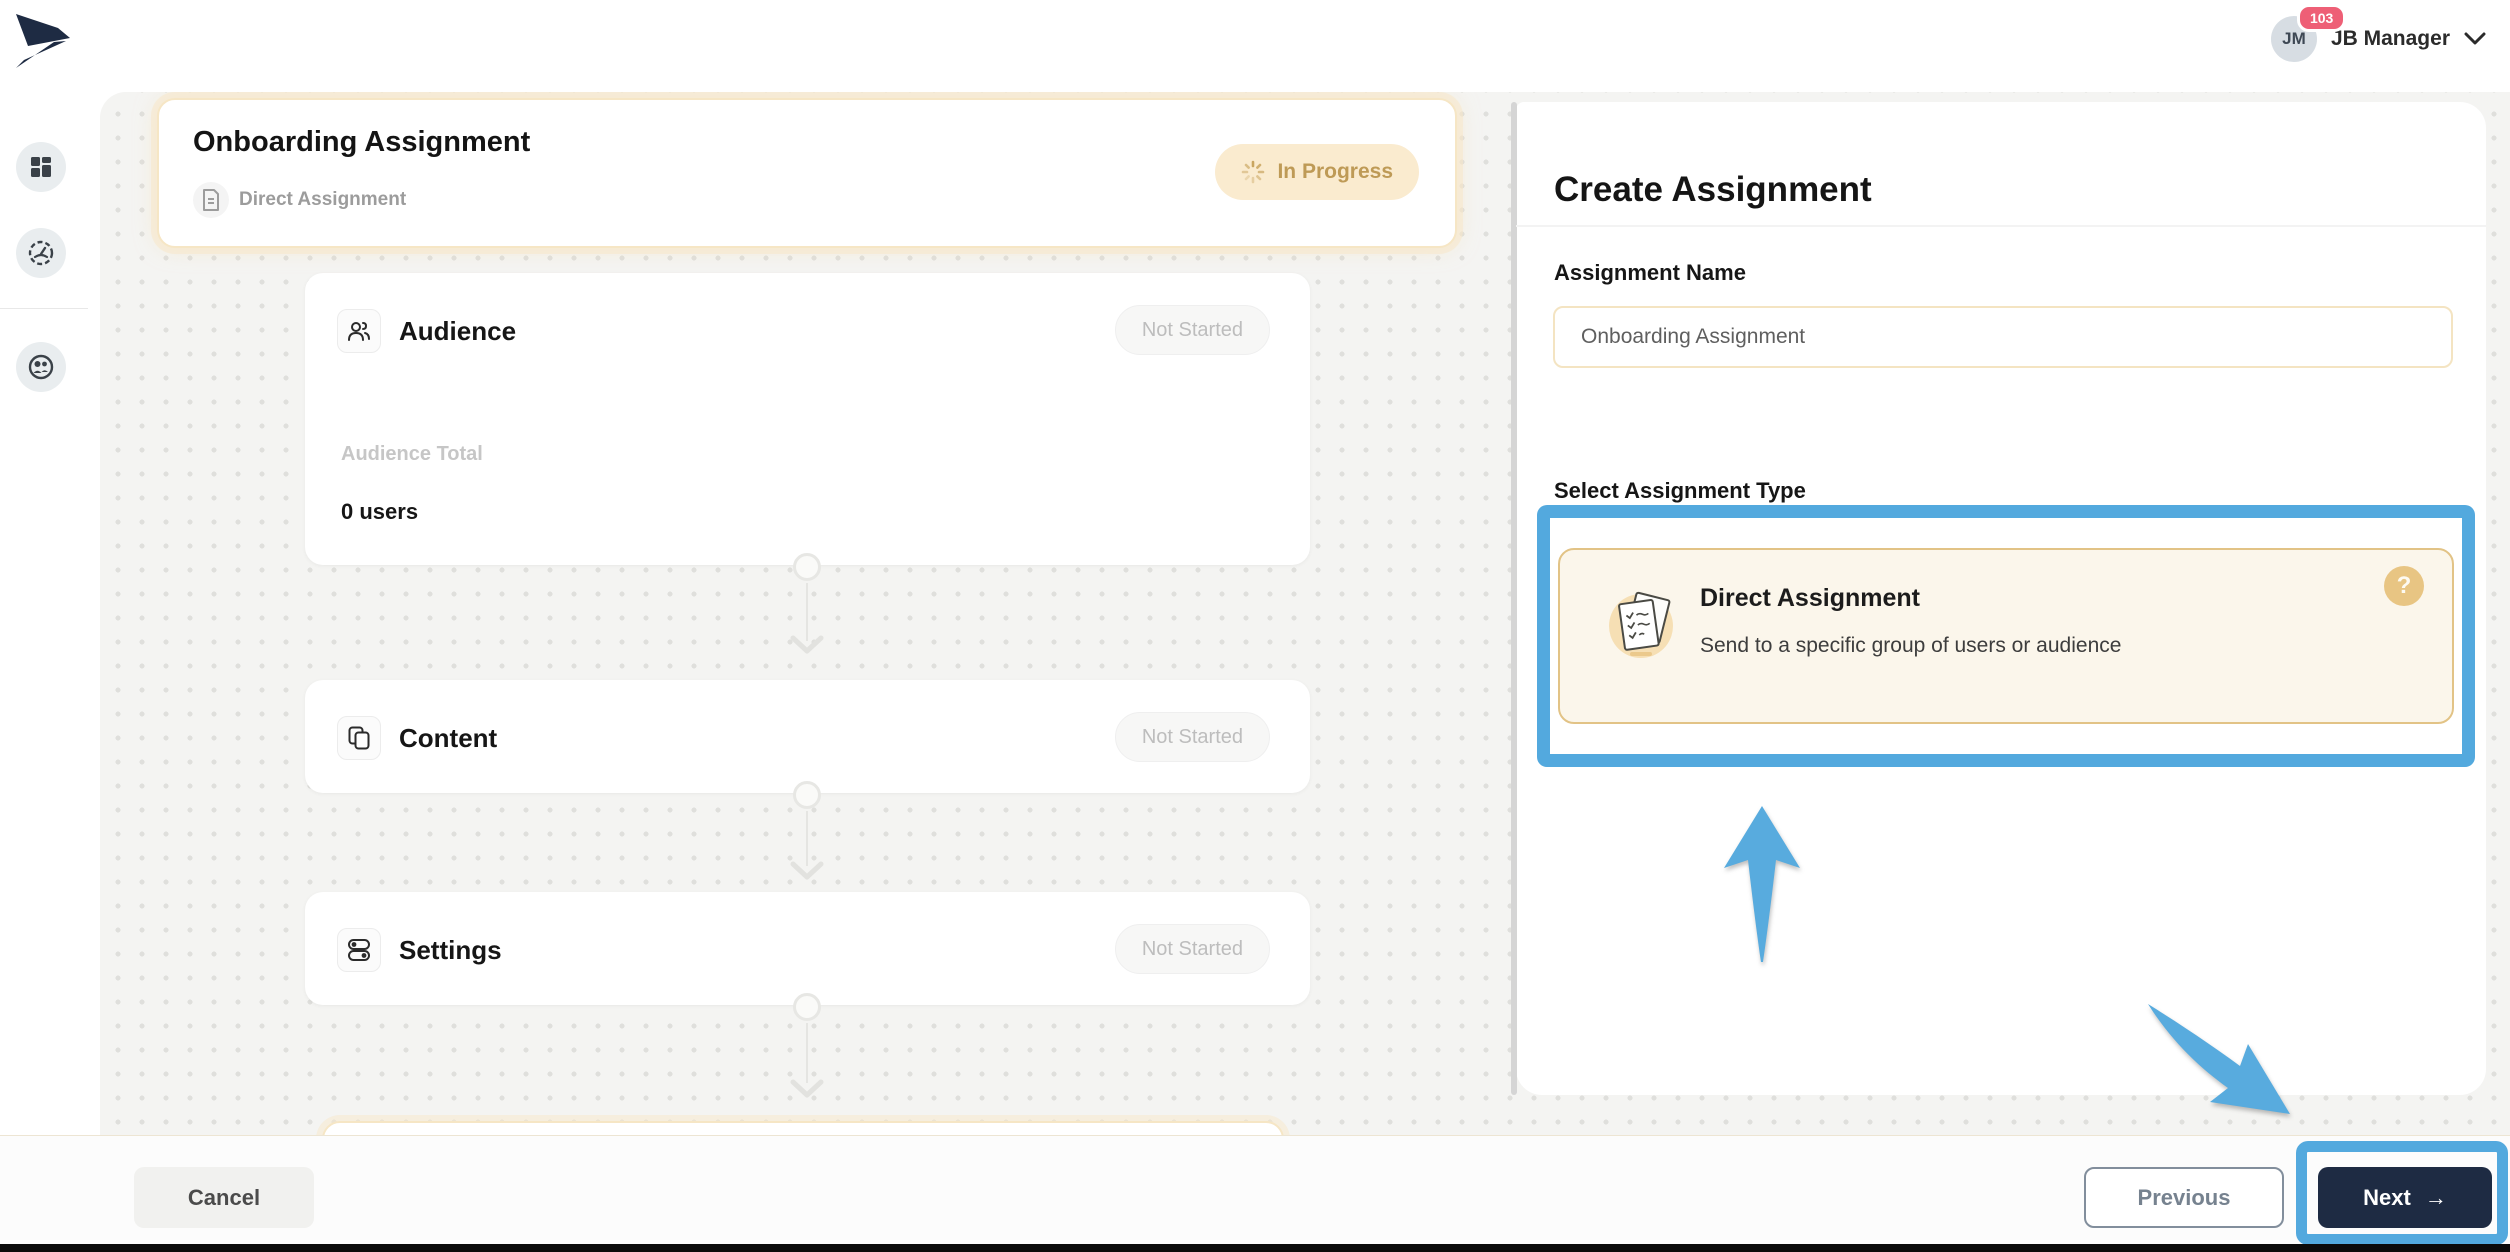 The width and height of the screenshot is (2510, 1252). Describe the element at coordinates (2308, 33) in the screenshot. I see `avatar: JM 103` at that location.